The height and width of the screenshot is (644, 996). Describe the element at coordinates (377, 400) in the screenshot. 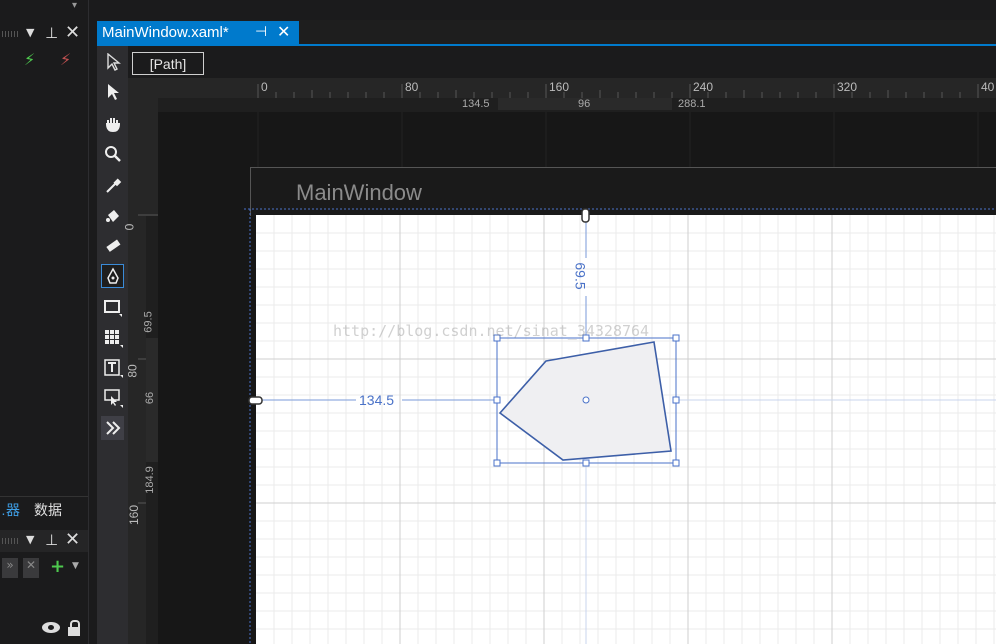

I see `left-margin-label: 134.5` at that location.